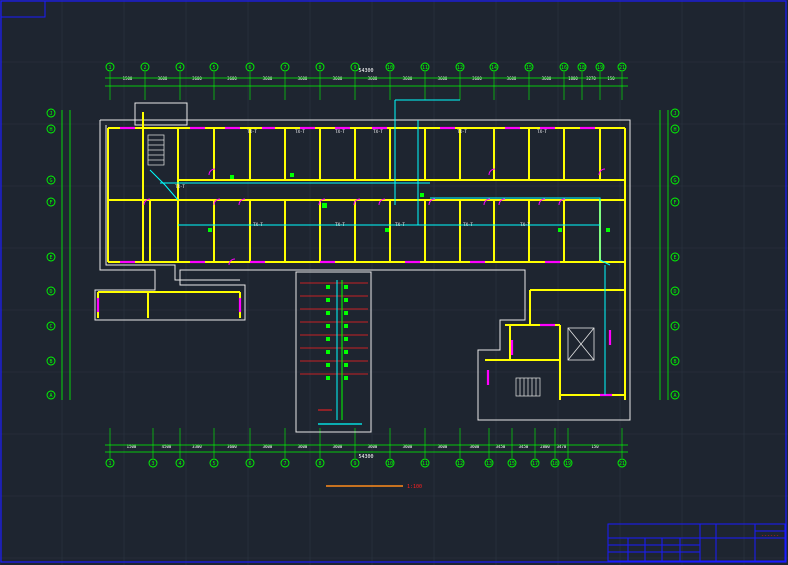 This screenshot has height=565, width=788. Describe the element at coordinates (622, 68) in the screenshot. I see `axis-top-label: 21` at that location.